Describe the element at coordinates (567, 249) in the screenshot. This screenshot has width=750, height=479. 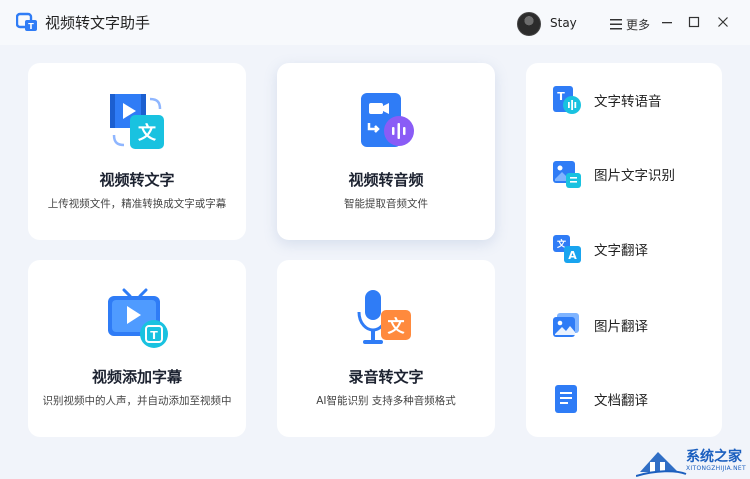
I see `text-translate-icon: 文 A` at that location.